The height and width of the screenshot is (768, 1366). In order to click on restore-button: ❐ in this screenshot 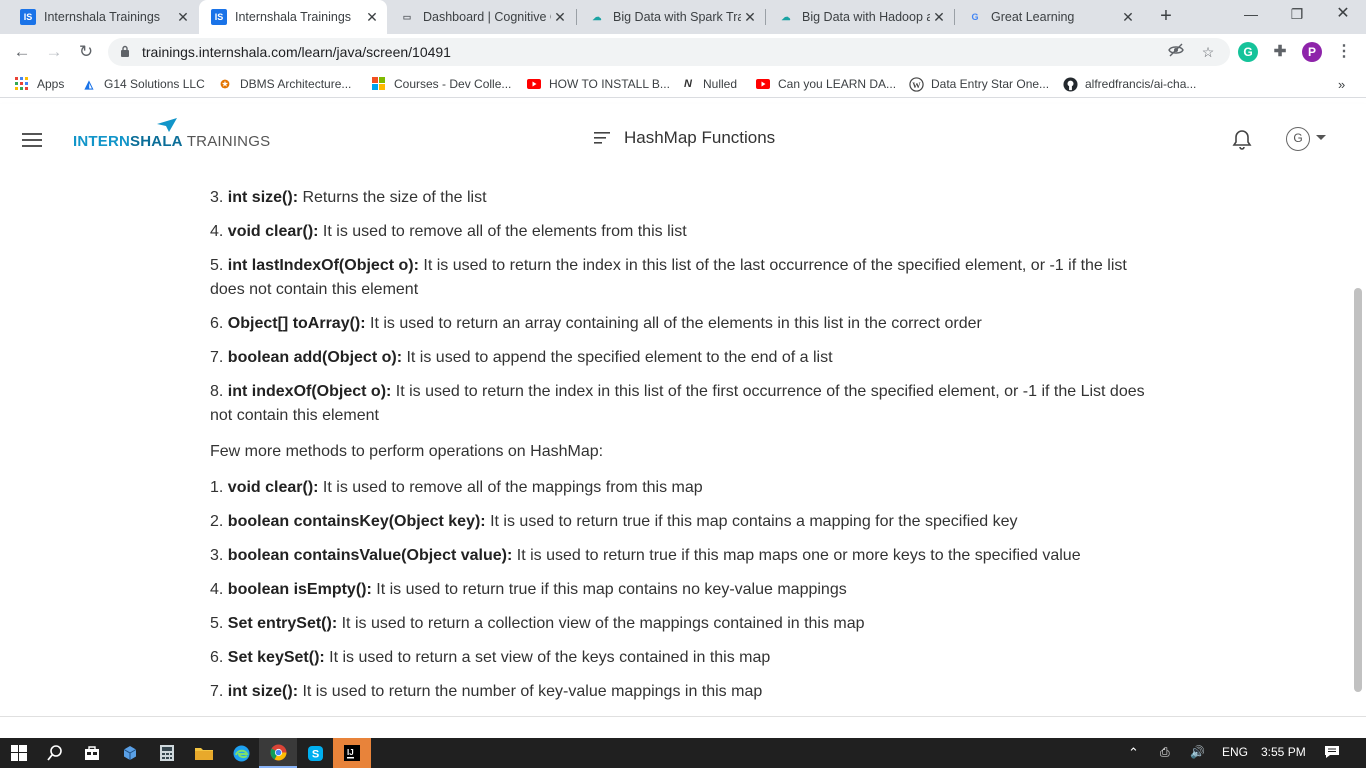, I will do `click(1297, 15)`.